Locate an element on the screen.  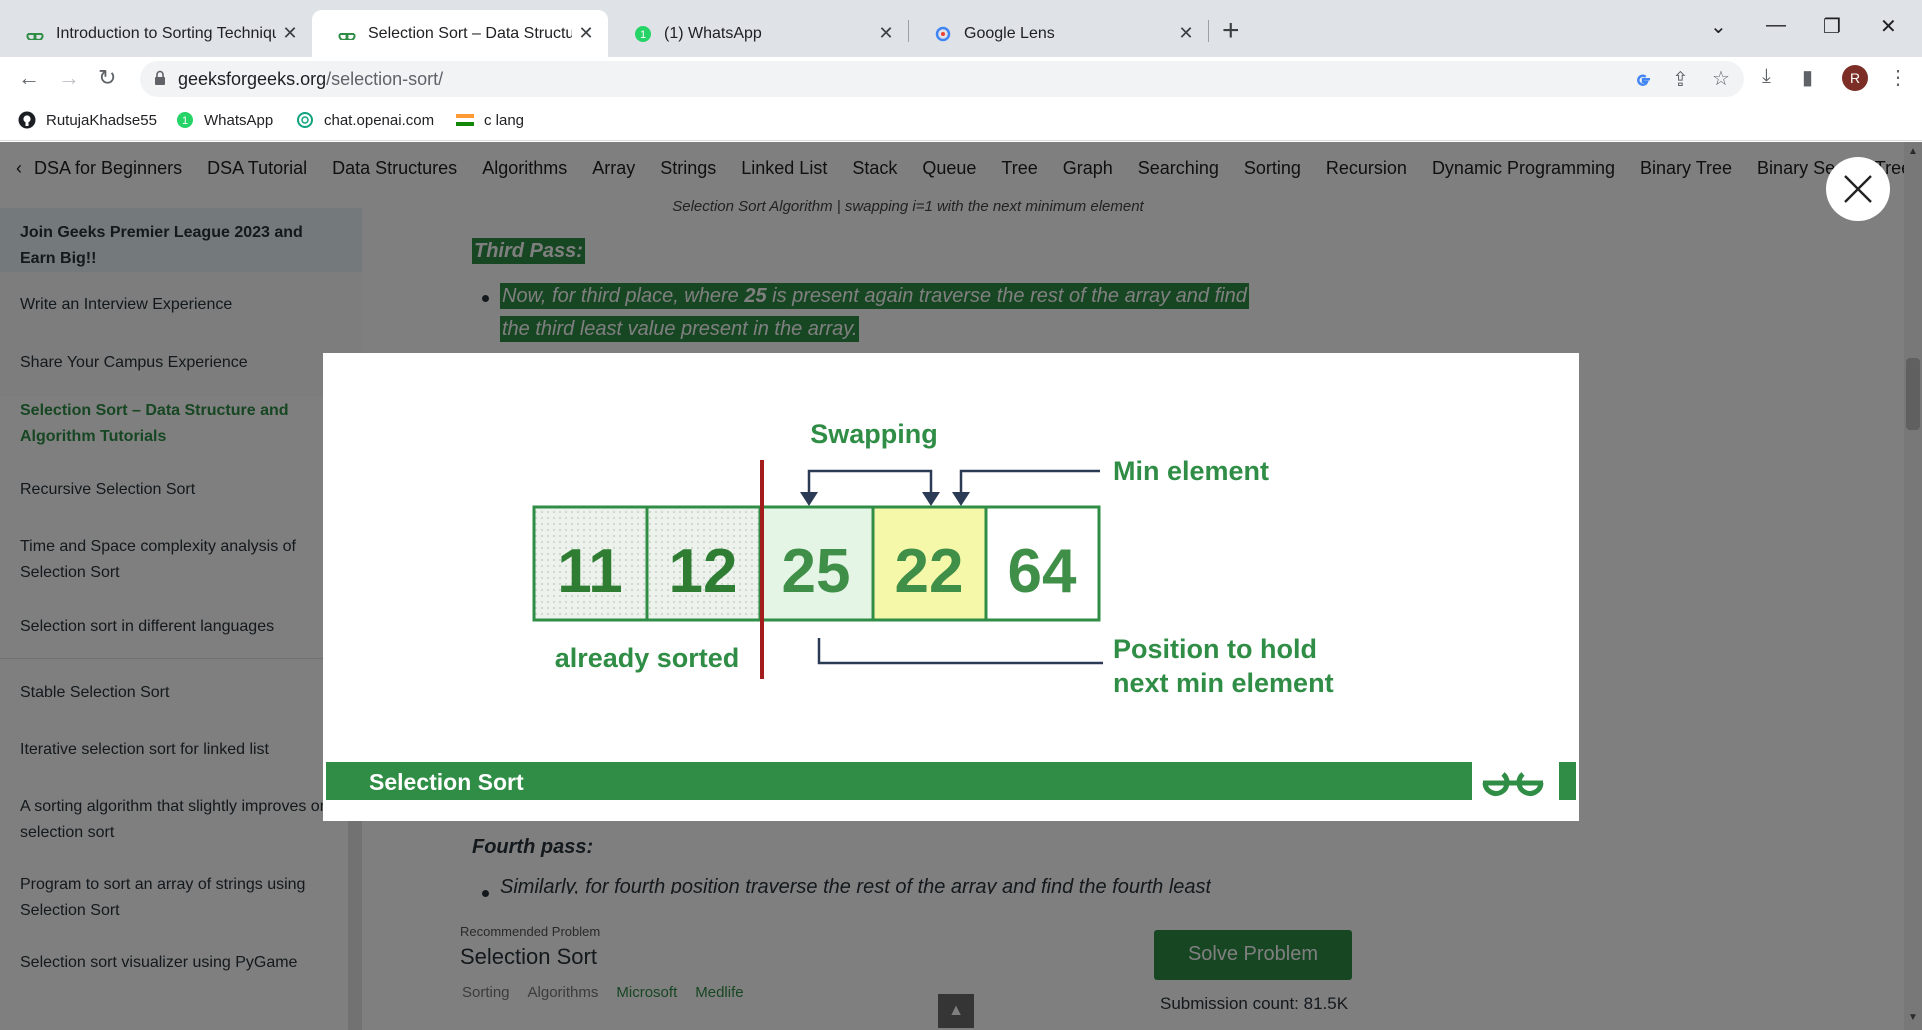
close-icon is located at coordinates (1858, 189).